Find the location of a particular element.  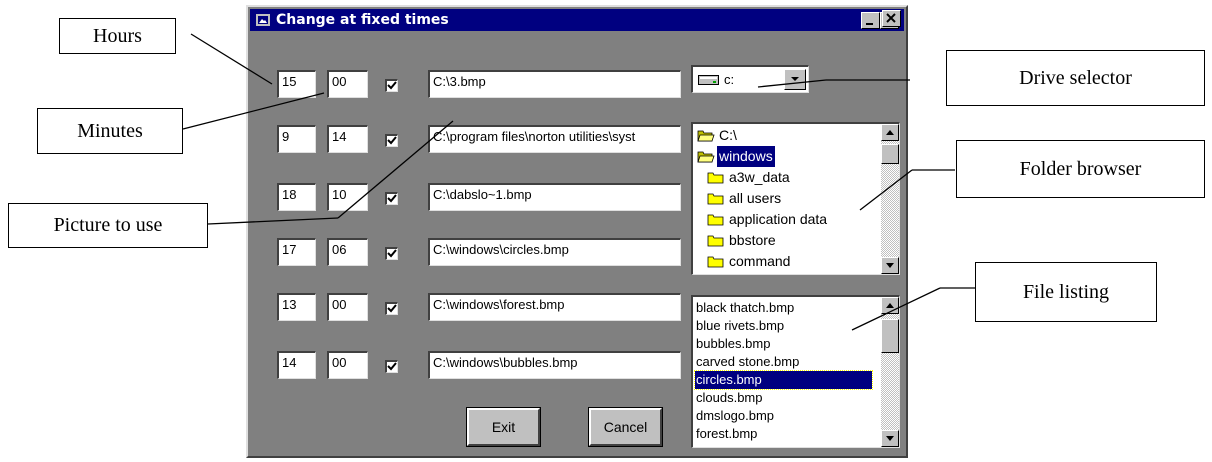

callout-hours: Hours is located at coordinates (117, 36).